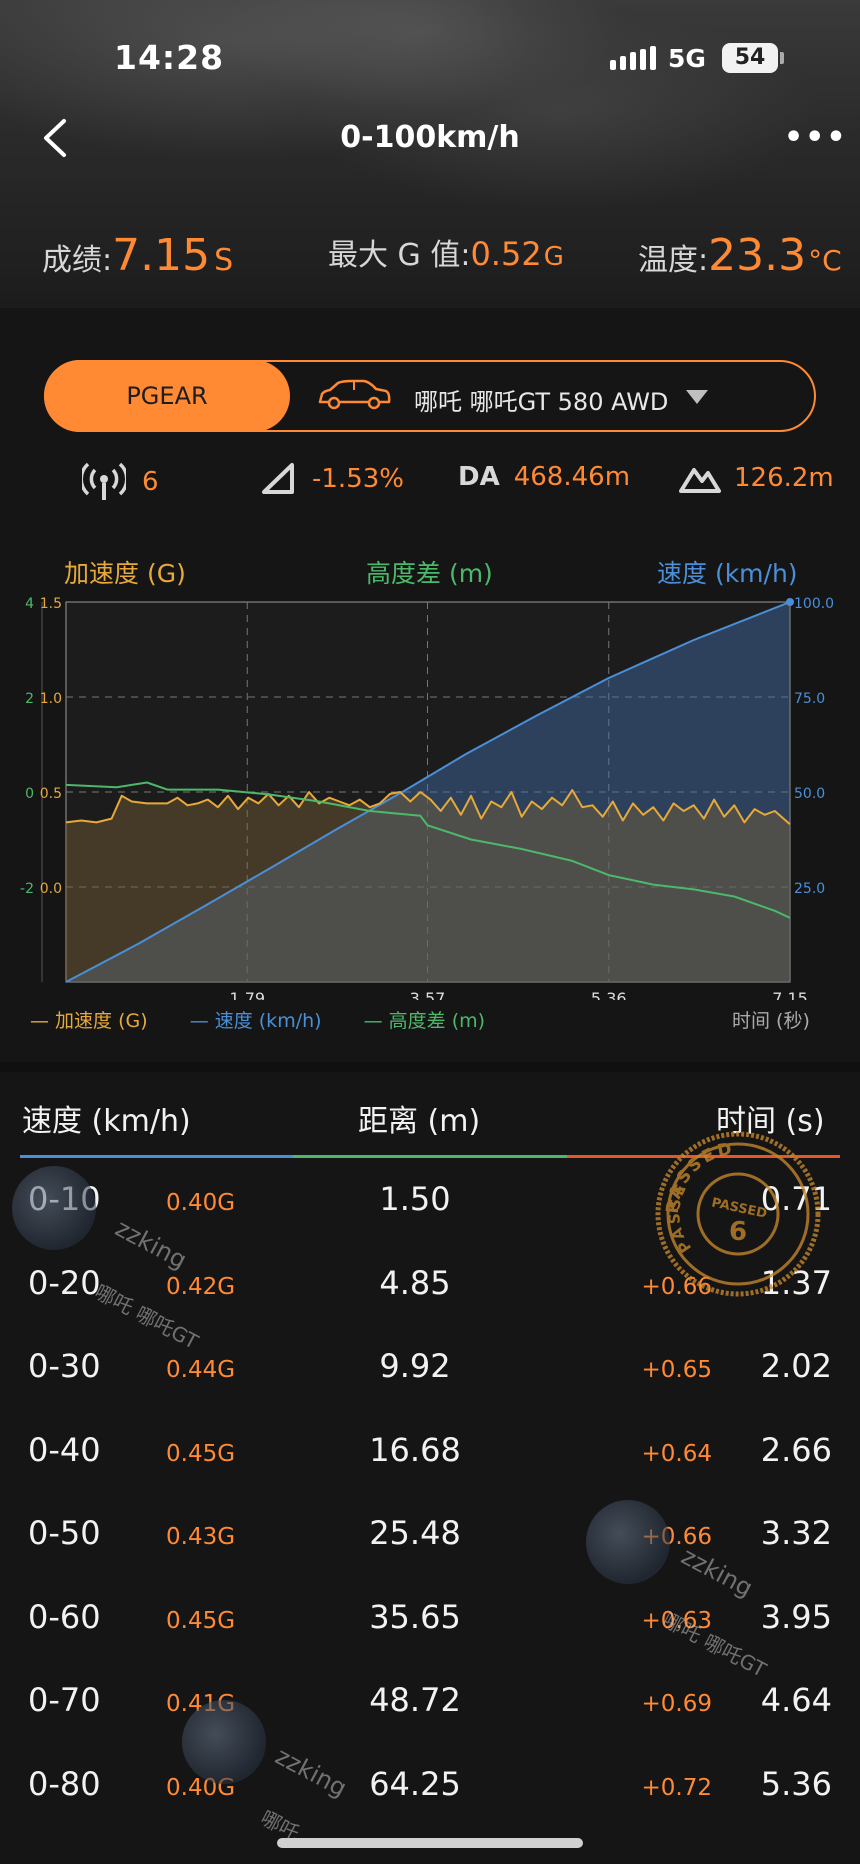 This screenshot has width=860, height=1864. I want to click on row-time: 5.36, so click(796, 1783).